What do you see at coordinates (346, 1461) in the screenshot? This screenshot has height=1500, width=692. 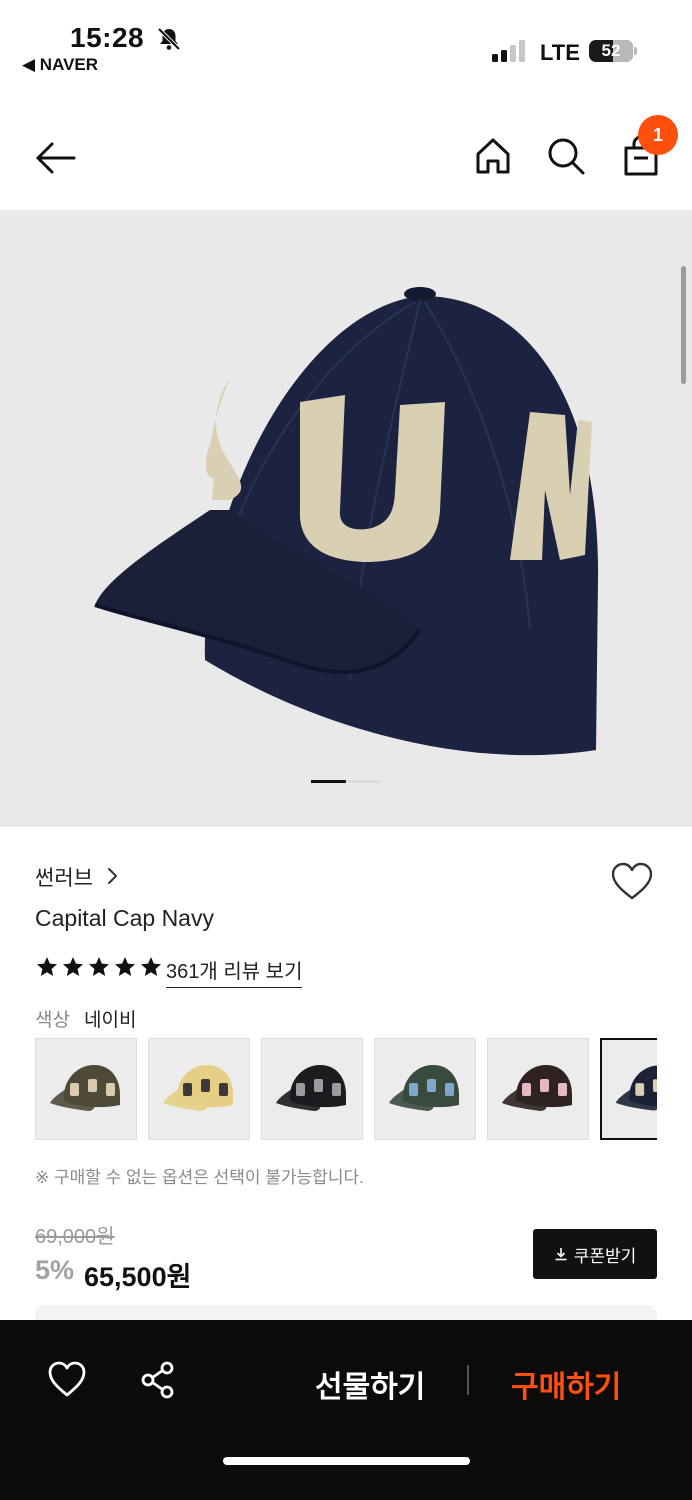 I see `home-indicator` at bounding box center [346, 1461].